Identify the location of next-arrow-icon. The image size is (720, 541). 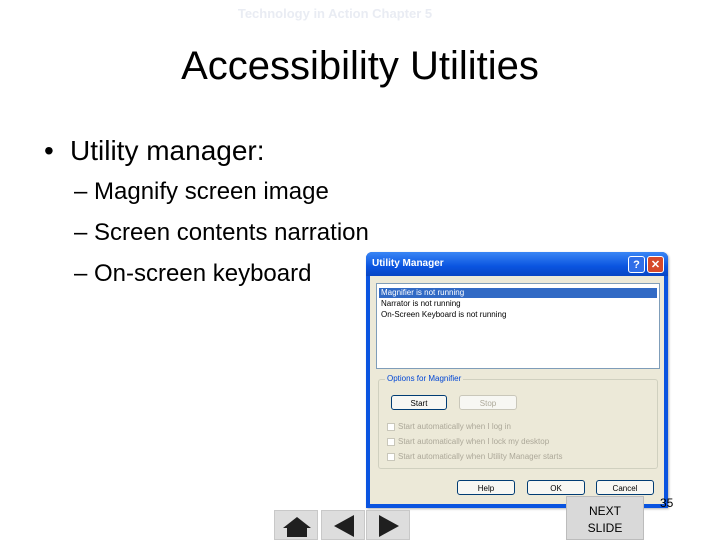
(389, 526).